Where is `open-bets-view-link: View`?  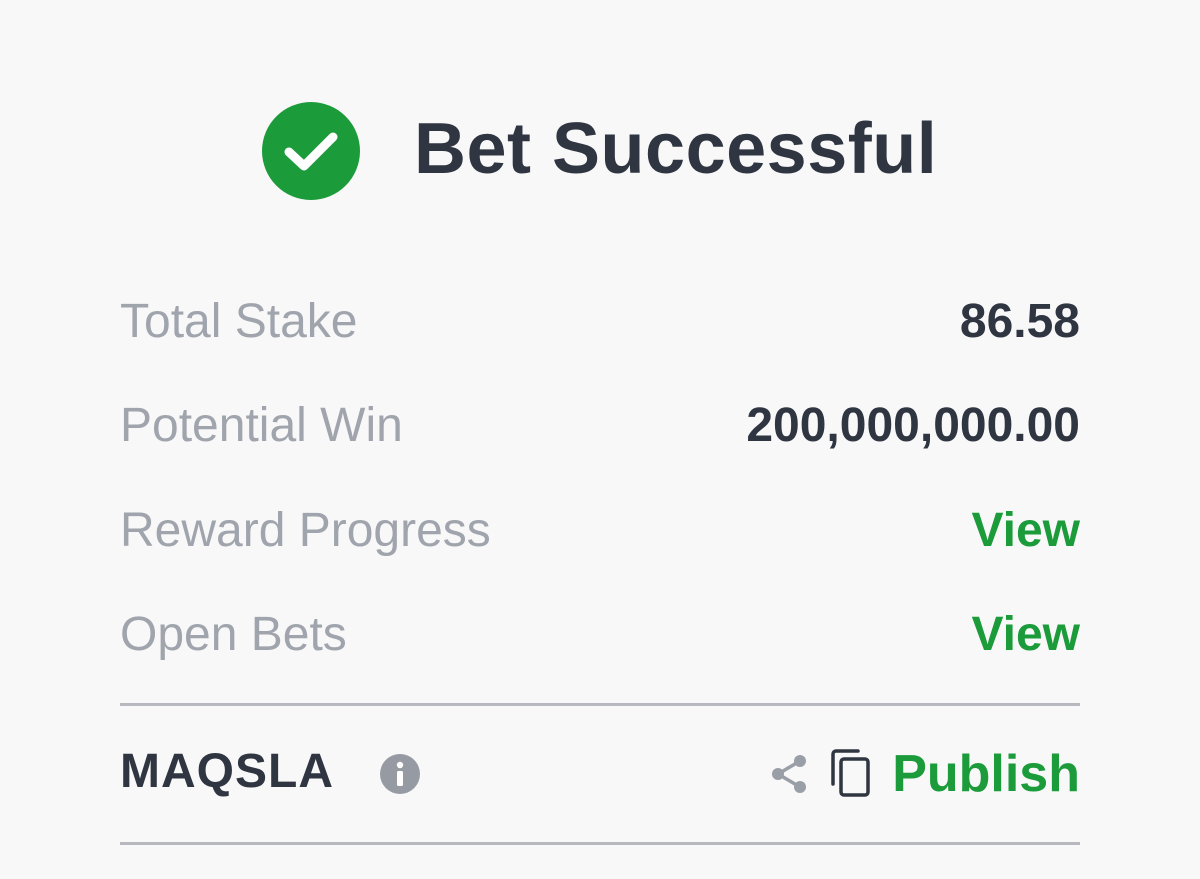
open-bets-view-link: View is located at coordinates (1025, 634).